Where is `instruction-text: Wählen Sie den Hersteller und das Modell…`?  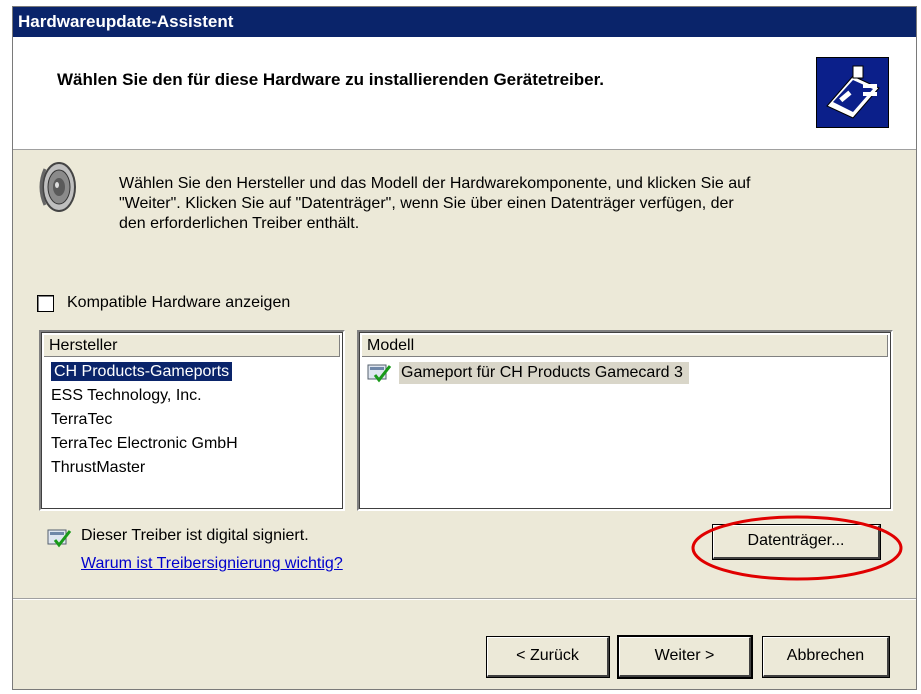
instruction-text: Wählen Sie den Hersteller und das Modell… is located at coordinates (504, 204).